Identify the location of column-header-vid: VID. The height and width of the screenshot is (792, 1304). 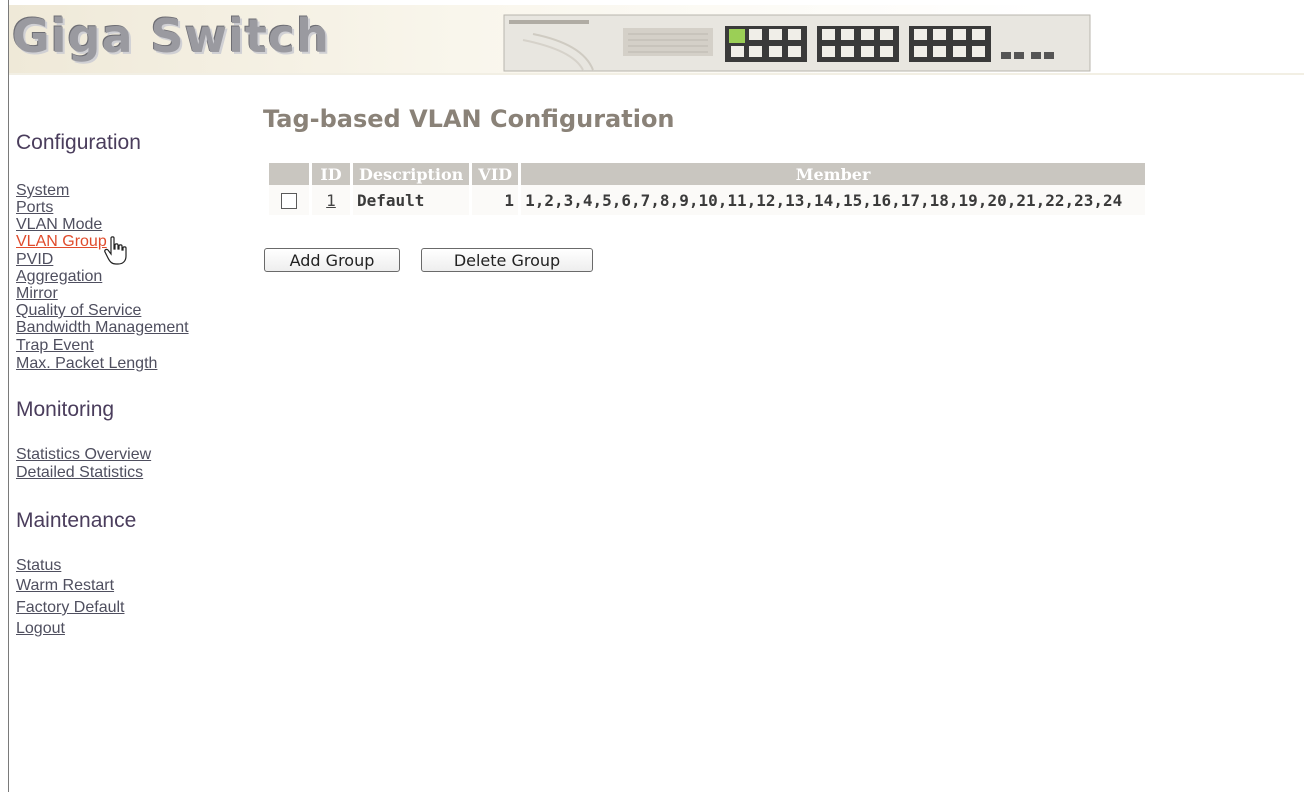
(495, 174).